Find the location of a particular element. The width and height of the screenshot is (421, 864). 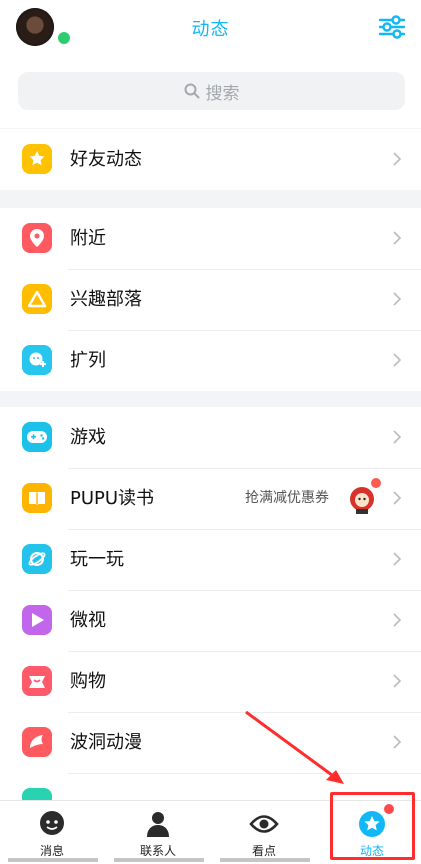

eye-icon is located at coordinates (264, 824).